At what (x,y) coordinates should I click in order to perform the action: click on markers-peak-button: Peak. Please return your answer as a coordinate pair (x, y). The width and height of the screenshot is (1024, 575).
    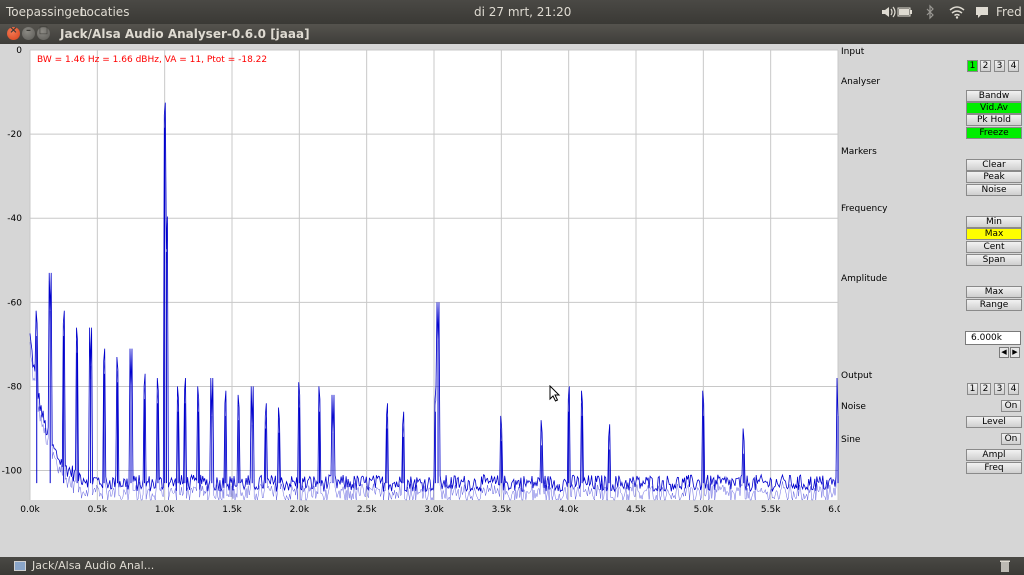
    Looking at the image, I should click on (994, 177).